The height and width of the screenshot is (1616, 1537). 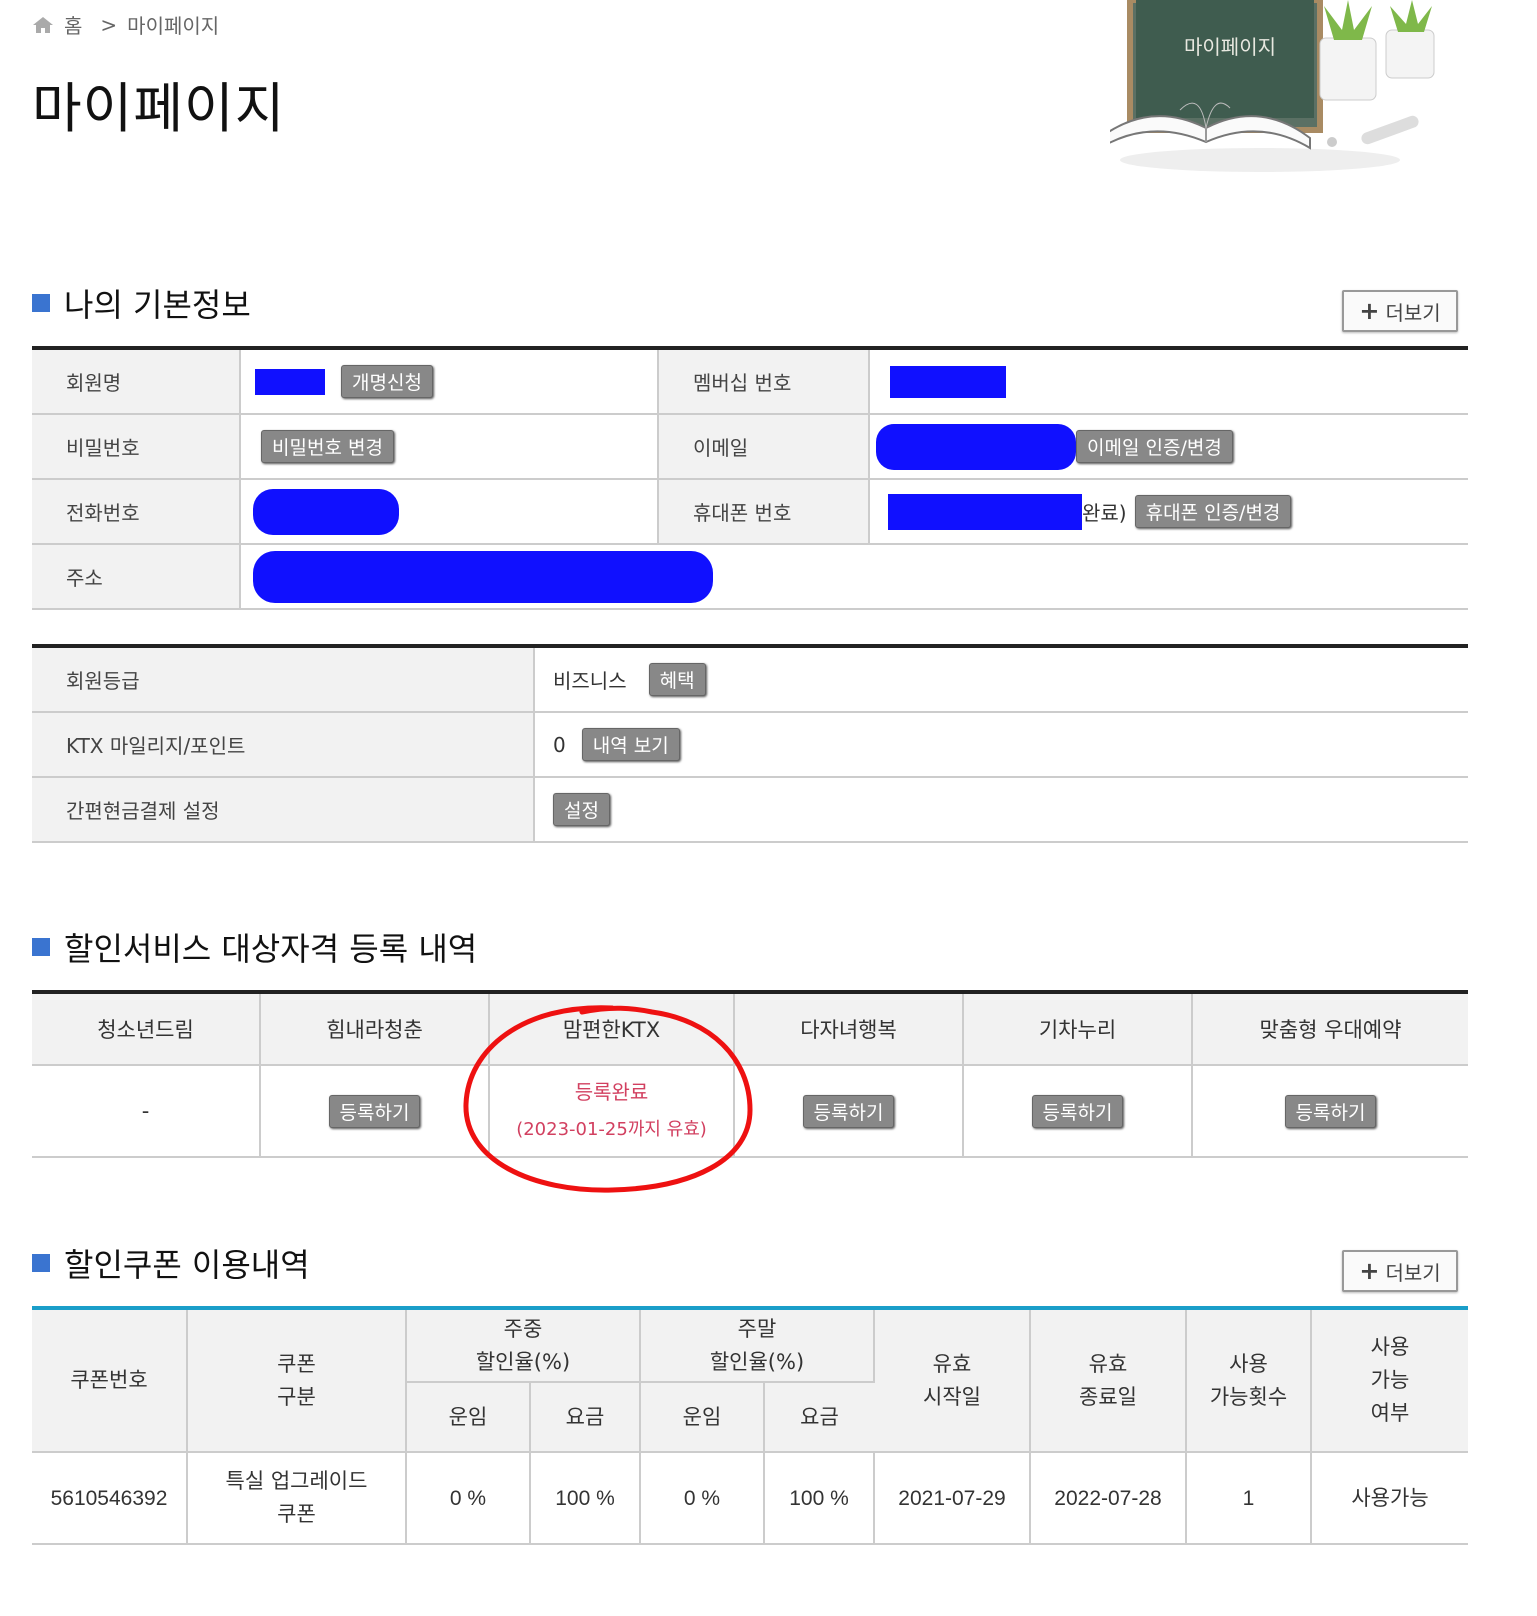 What do you see at coordinates (630, 744) in the screenshot?
I see `mileage-history-button: 내역 보기` at bounding box center [630, 744].